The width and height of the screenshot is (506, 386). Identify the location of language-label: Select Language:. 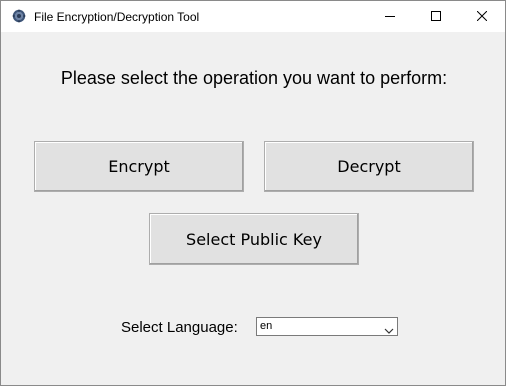
(179, 327).